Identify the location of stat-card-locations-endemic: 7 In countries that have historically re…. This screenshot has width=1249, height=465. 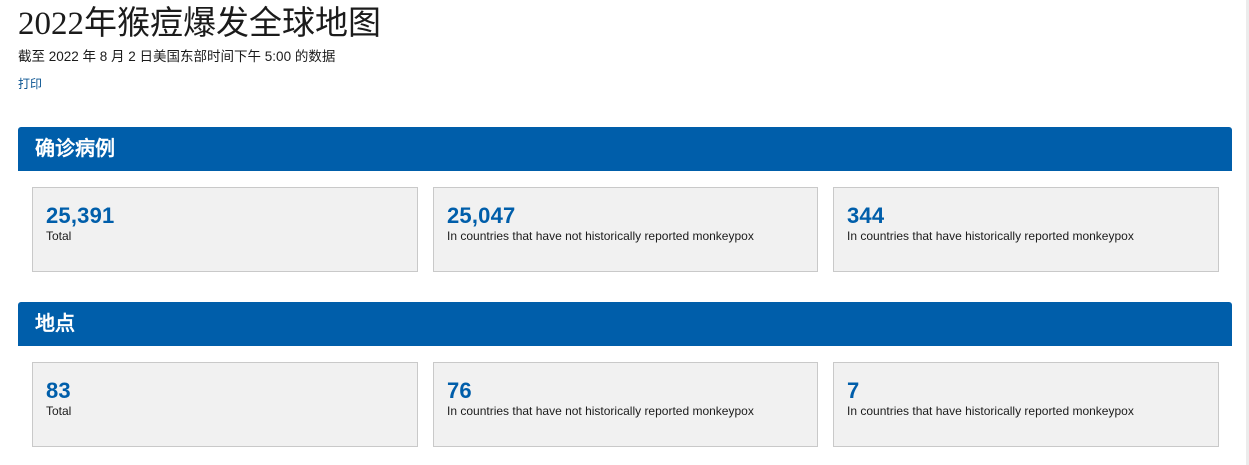
(1026, 404).